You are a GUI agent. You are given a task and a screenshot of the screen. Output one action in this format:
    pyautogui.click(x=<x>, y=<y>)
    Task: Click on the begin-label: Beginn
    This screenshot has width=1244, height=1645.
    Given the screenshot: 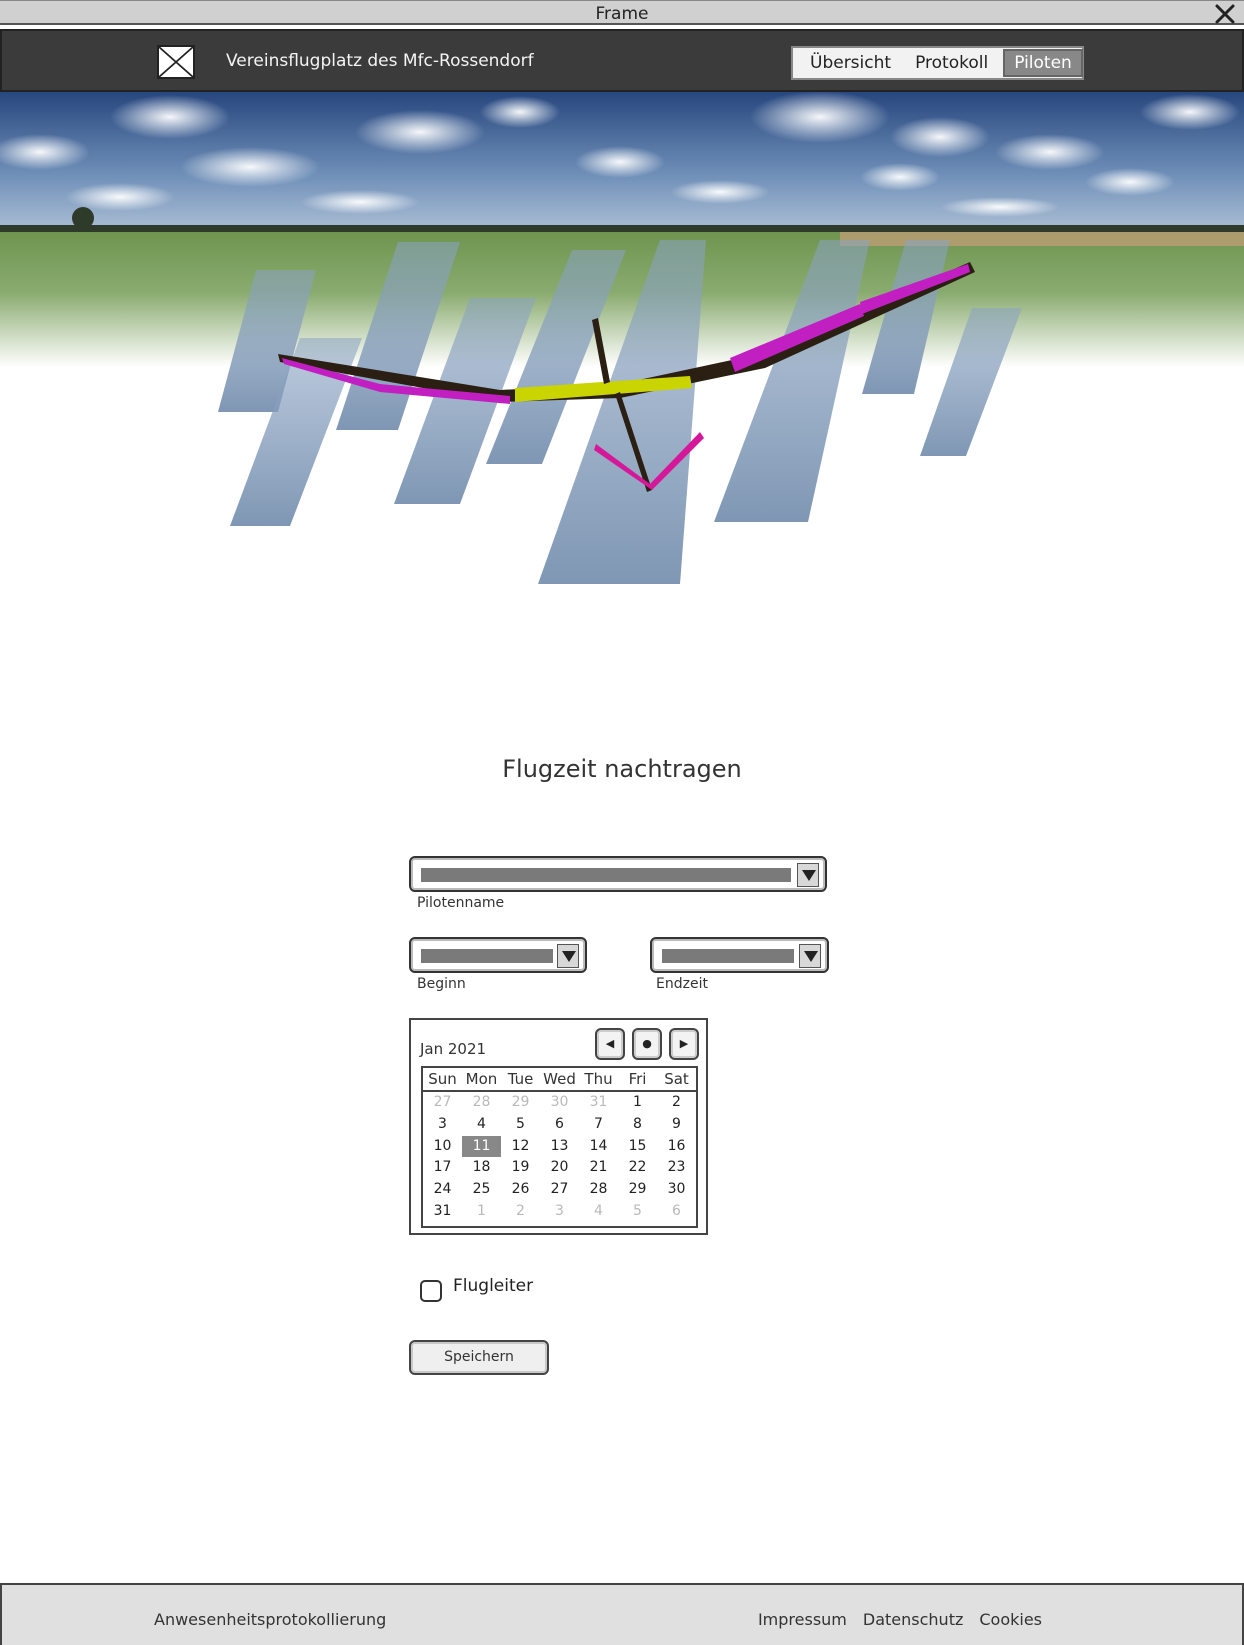 What is the action you would take?
    pyautogui.click(x=441, y=984)
    